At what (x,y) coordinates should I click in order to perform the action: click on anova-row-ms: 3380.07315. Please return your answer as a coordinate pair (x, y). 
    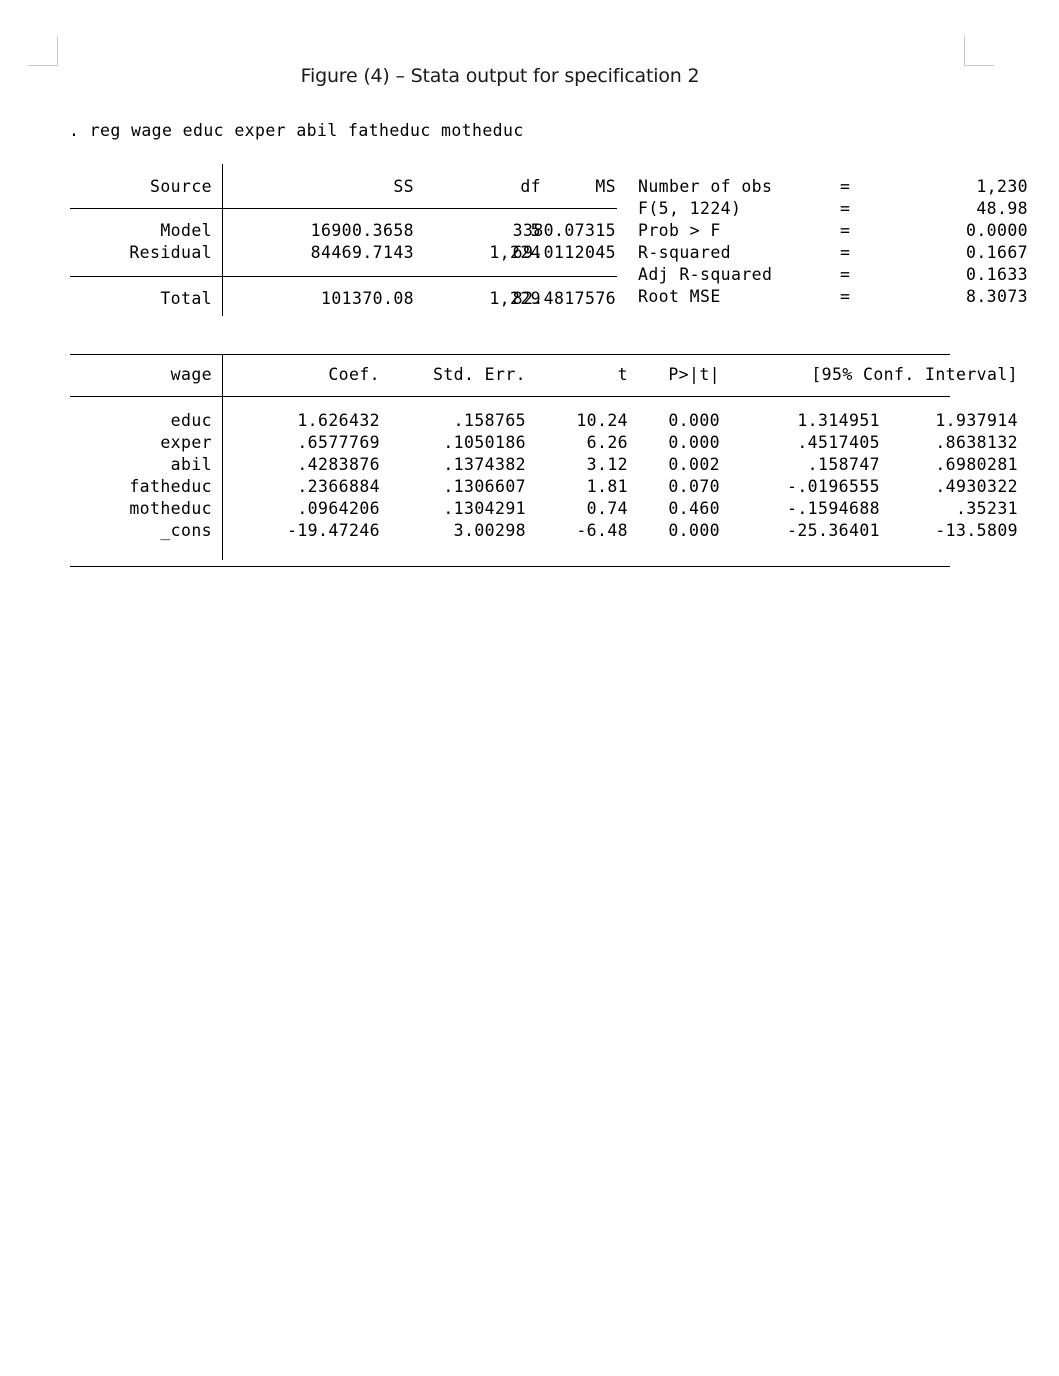
    Looking at the image, I should click on (564, 230).